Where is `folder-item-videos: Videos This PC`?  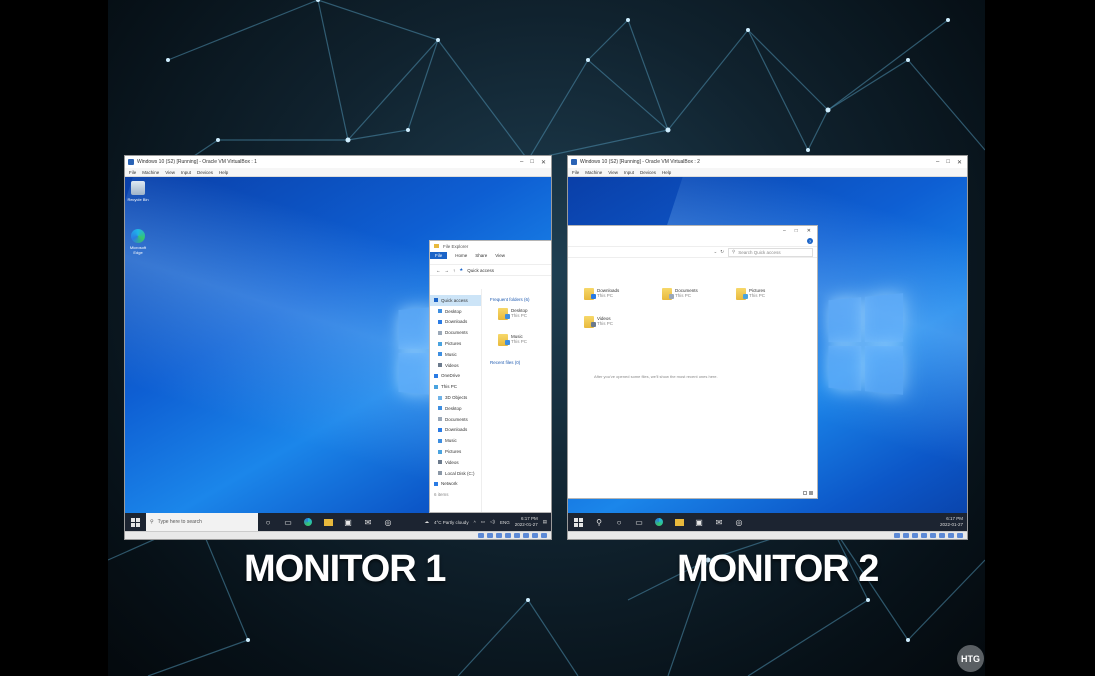
folder-item-videos: Videos This PC is located at coordinates (598, 322).